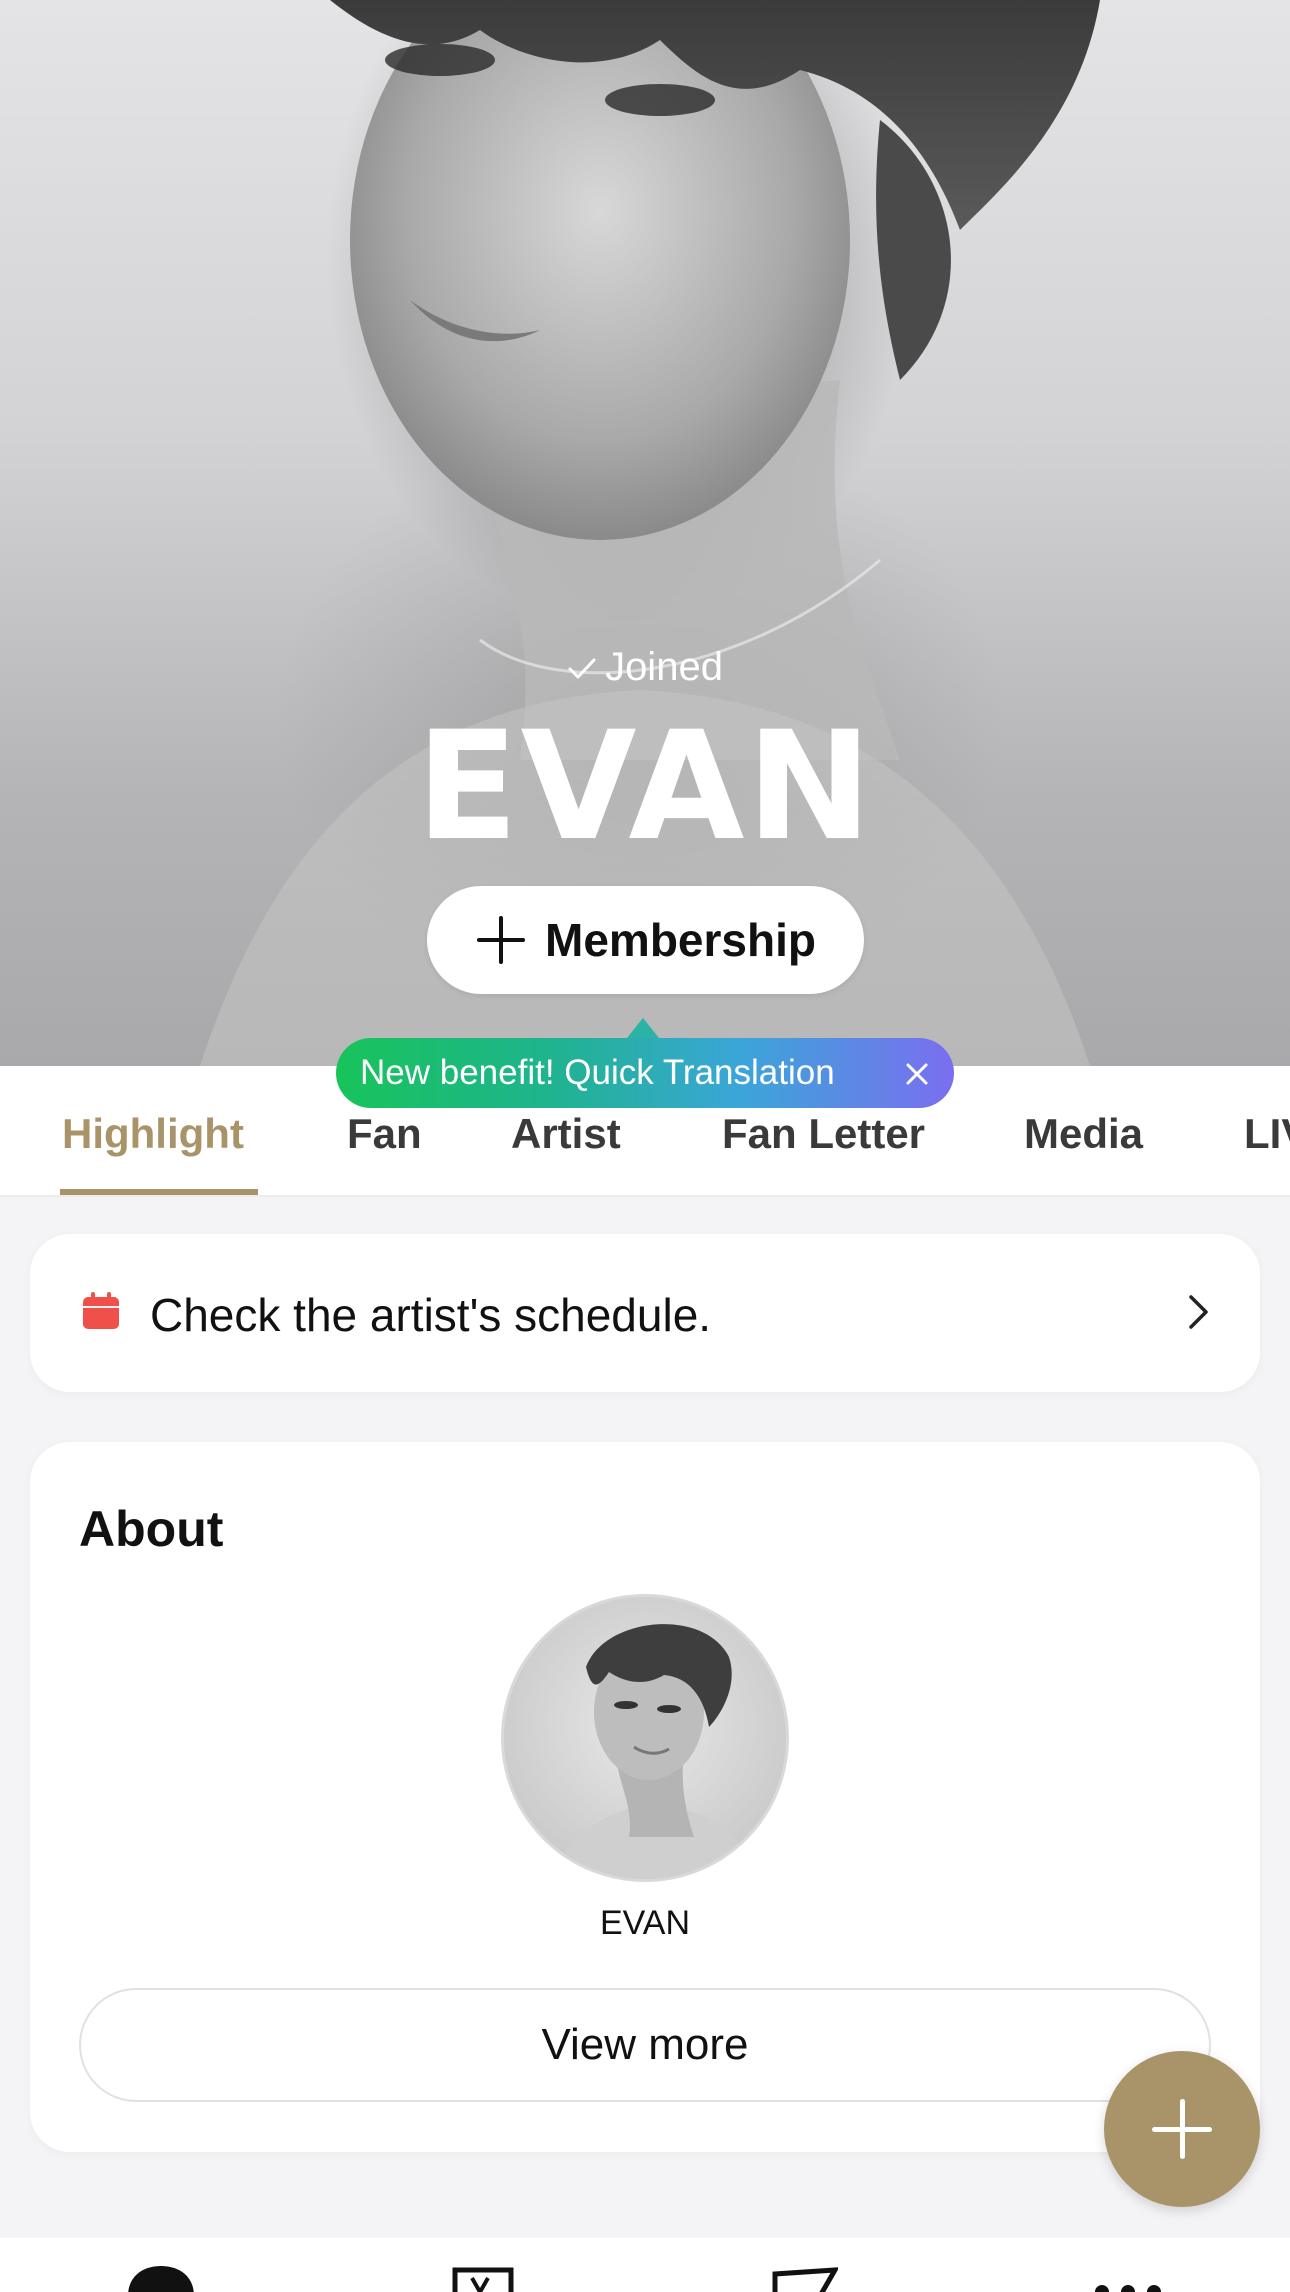  I want to click on home-icon, so click(161, 2279).